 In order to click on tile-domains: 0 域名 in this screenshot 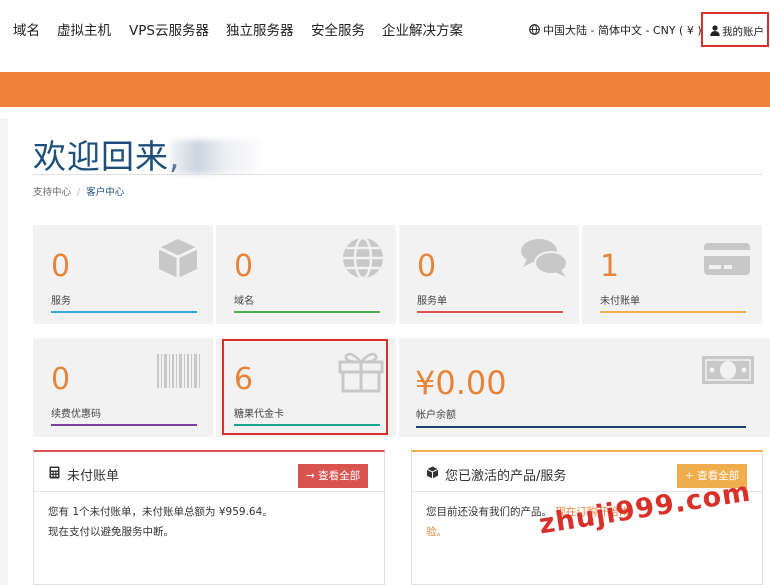, I will do `click(306, 274)`.